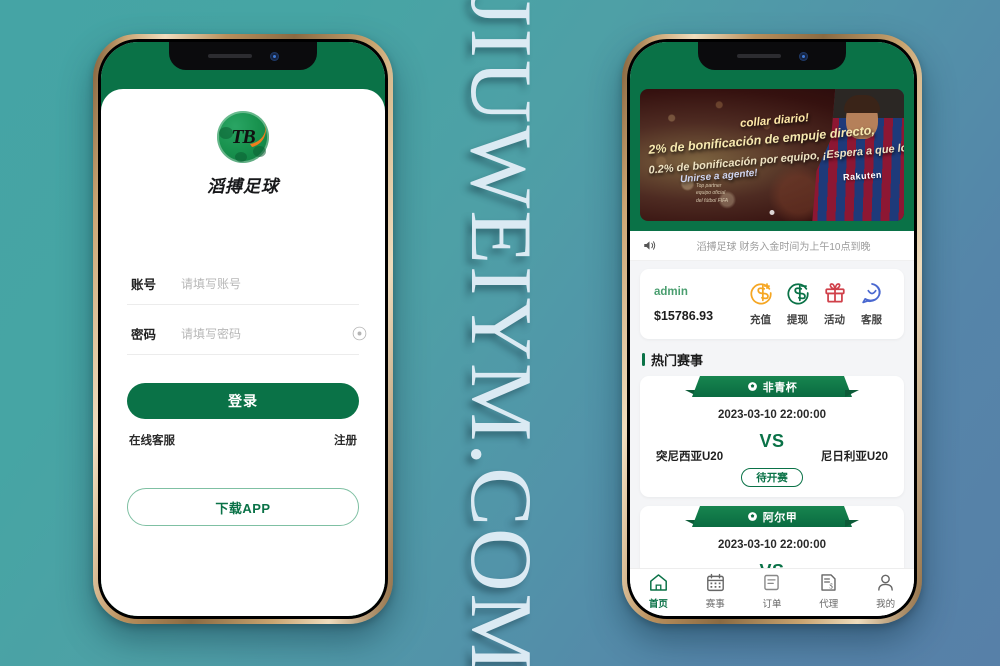 The height and width of the screenshot is (666, 1000). I want to click on watermark-text: JIUWEIYM.COM, so click(500, 333).